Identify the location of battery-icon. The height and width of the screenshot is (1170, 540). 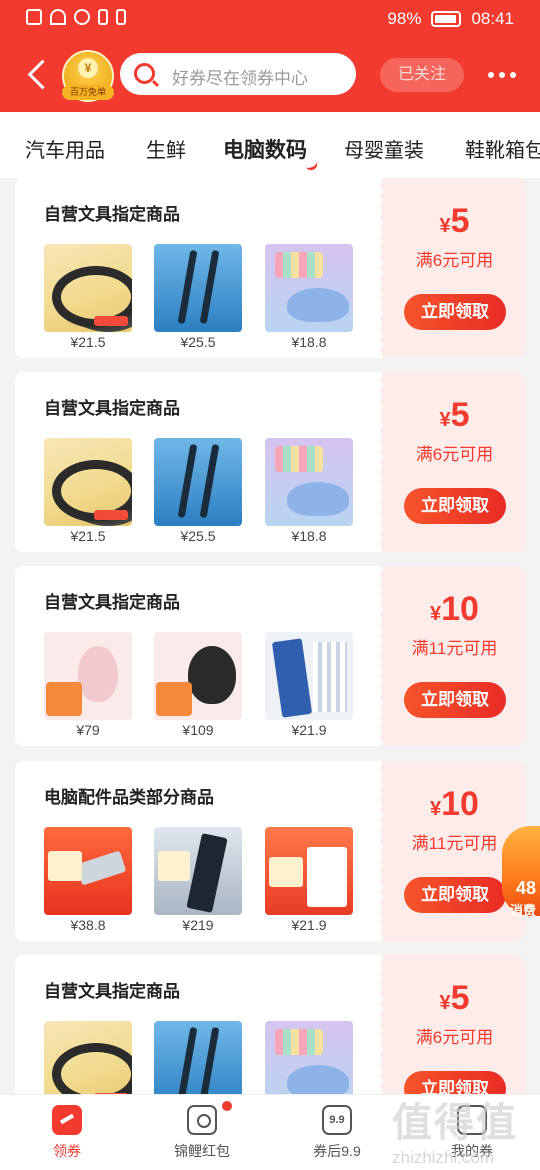
(446, 19).